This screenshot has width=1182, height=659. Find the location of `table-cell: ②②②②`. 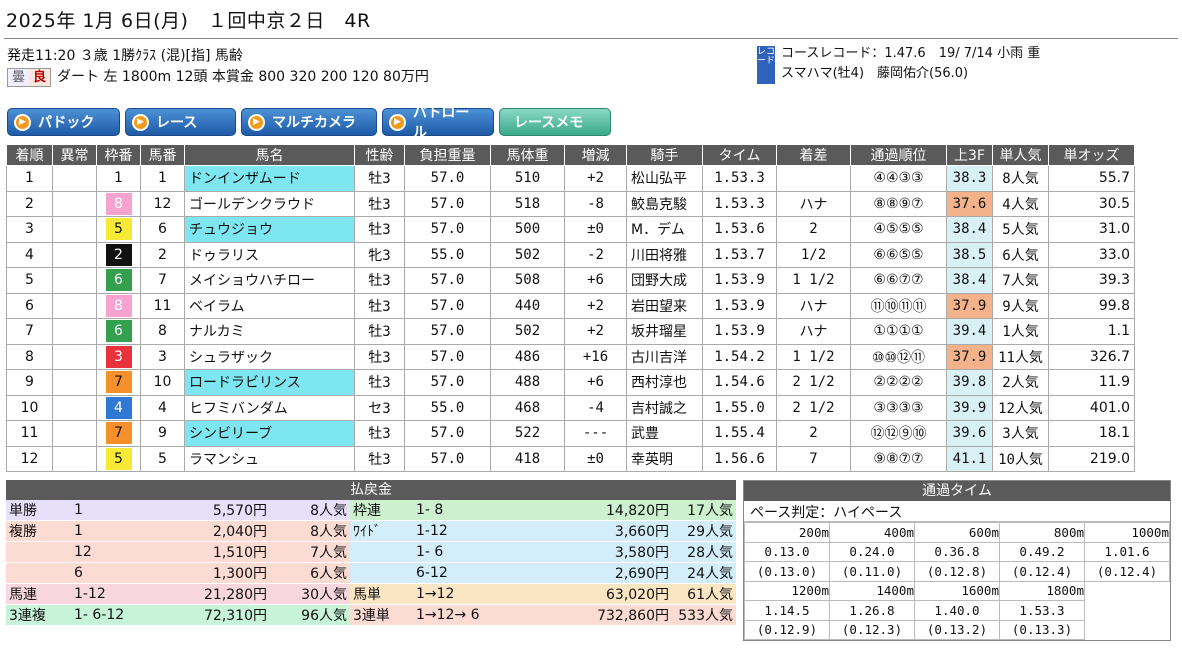

table-cell: ②②②② is located at coordinates (898, 382).